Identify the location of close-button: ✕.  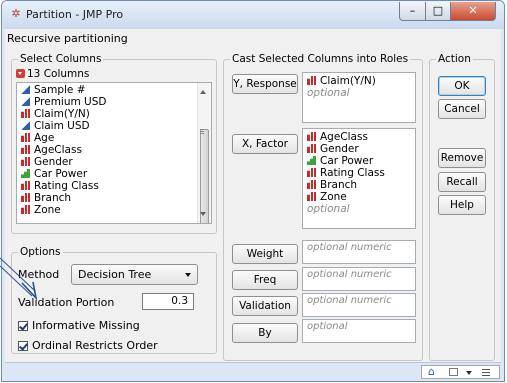
(473, 11).